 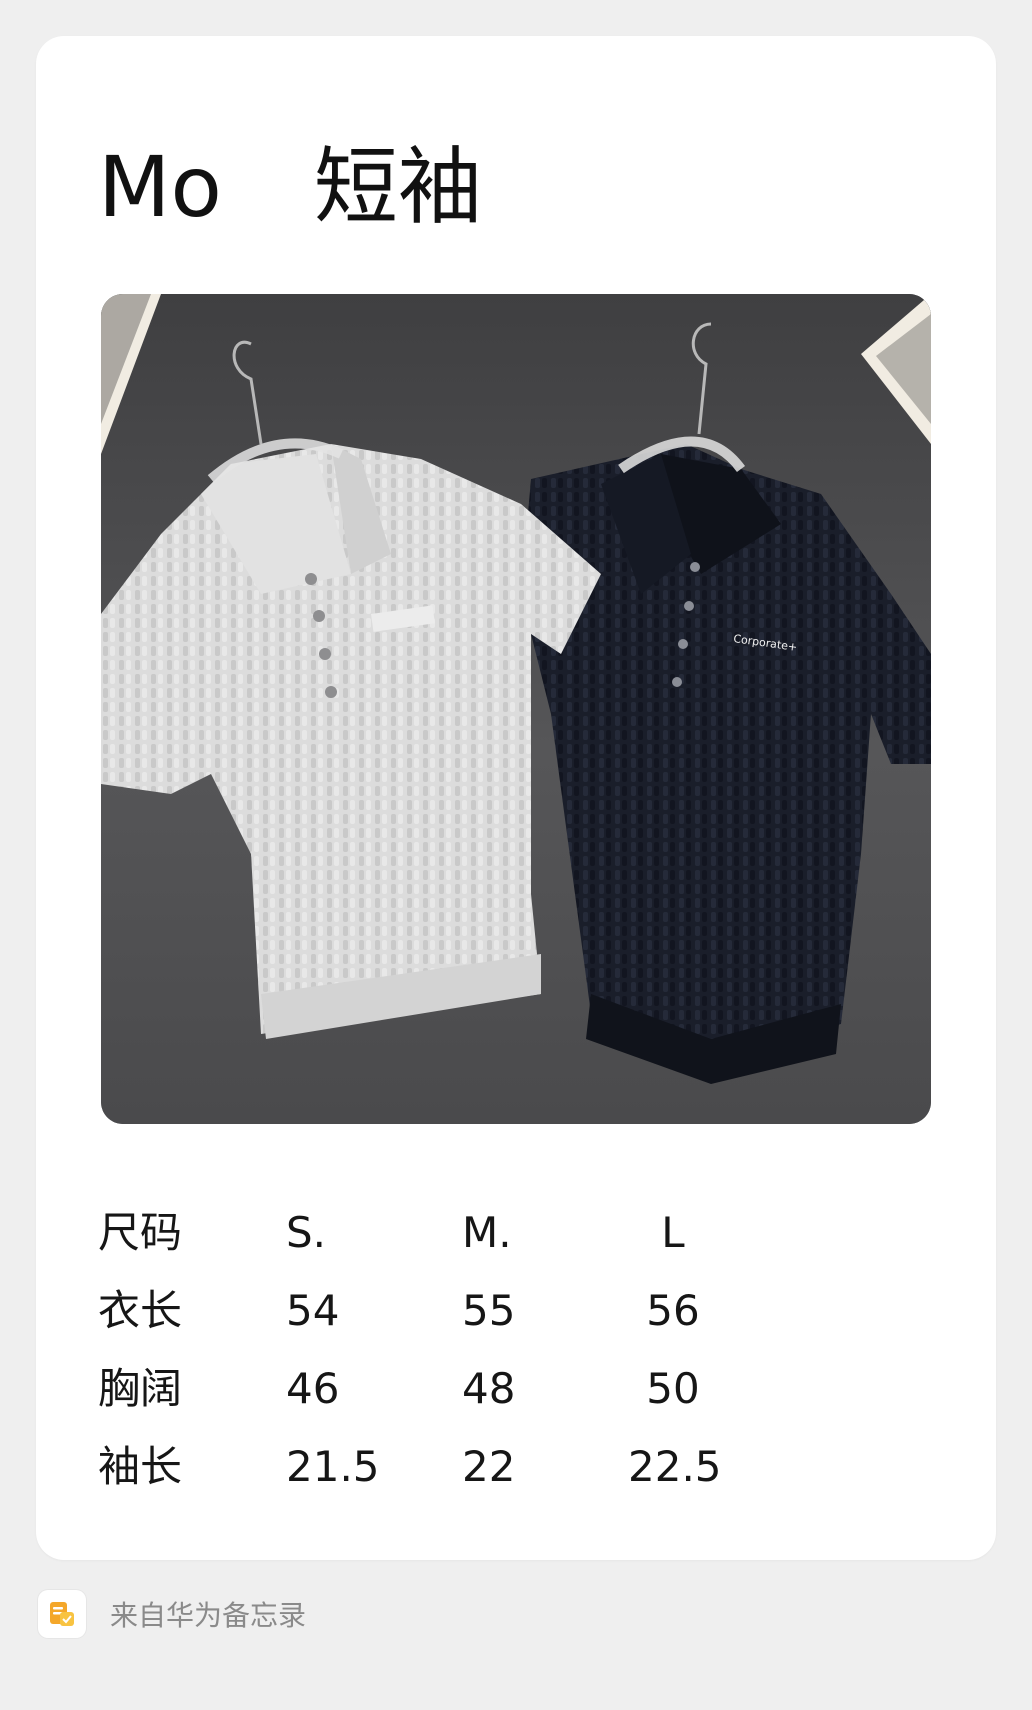 I want to click on row-label: 衣长, so click(x=140, y=1310).